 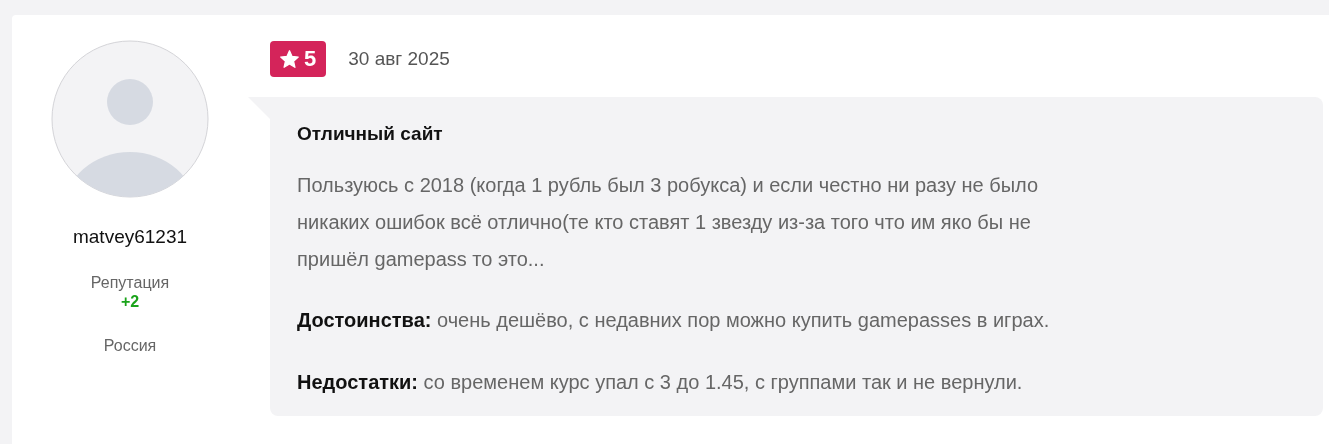 What do you see at coordinates (130, 346) in the screenshot?
I see `country: Россия` at bounding box center [130, 346].